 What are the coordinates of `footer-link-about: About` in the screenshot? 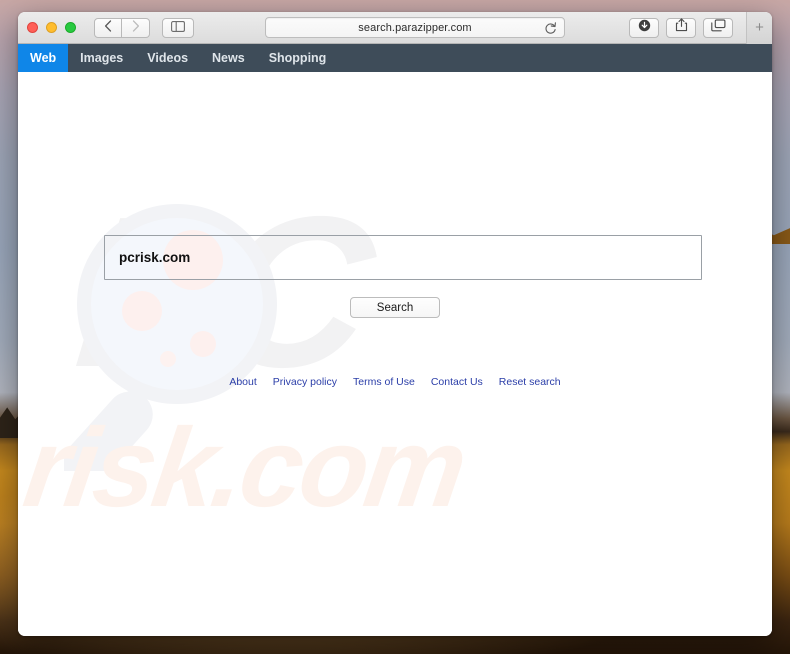 It's located at (242, 382).